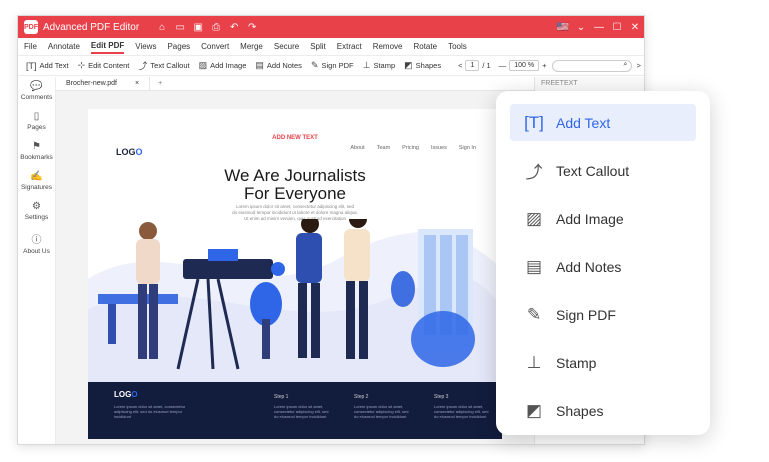  Describe the element at coordinates (129, 152) in the screenshot. I see `page-logo: LOGO` at that location.